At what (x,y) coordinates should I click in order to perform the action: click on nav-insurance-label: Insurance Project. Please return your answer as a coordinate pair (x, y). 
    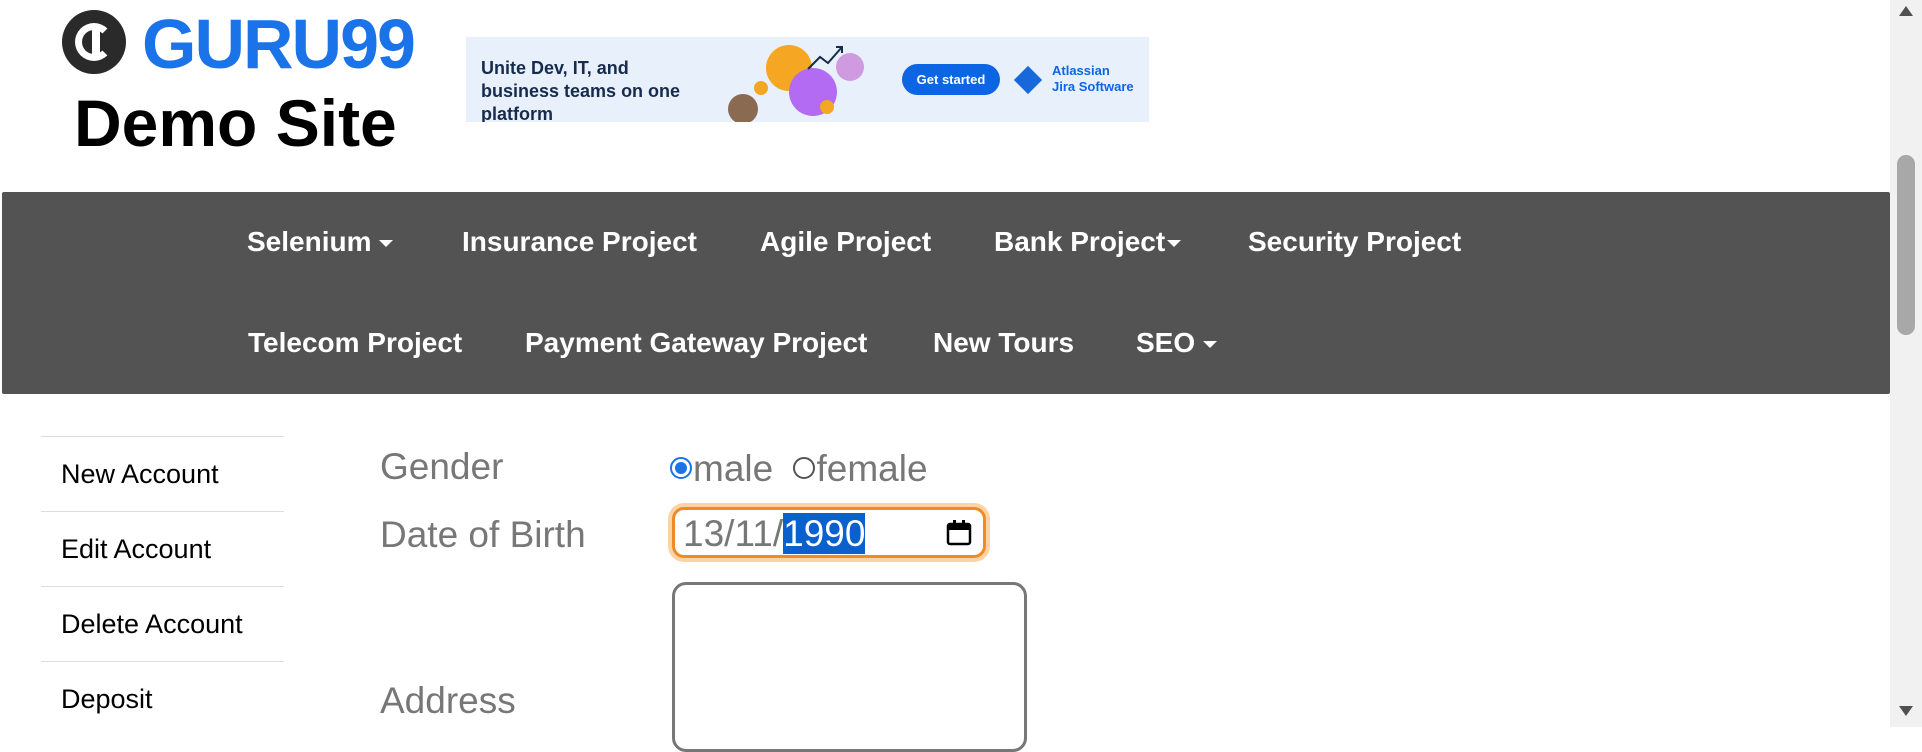
    Looking at the image, I should click on (579, 241).